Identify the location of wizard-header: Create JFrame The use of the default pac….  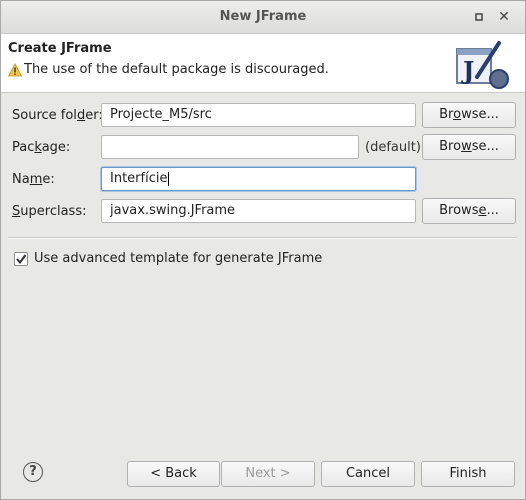
(263, 63).